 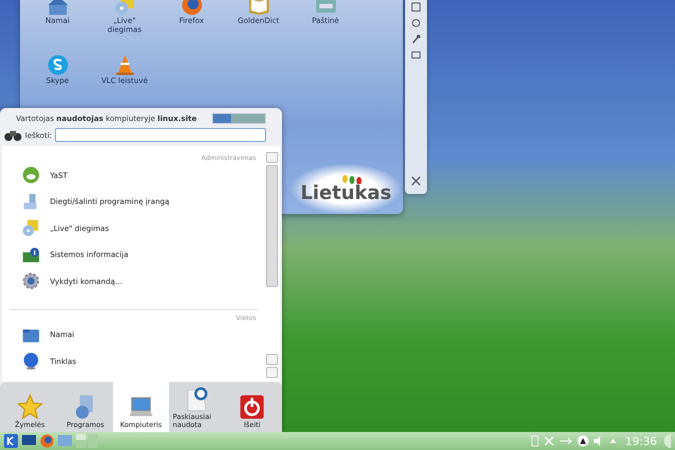 I want to click on info-board-icon, so click(x=31, y=255).